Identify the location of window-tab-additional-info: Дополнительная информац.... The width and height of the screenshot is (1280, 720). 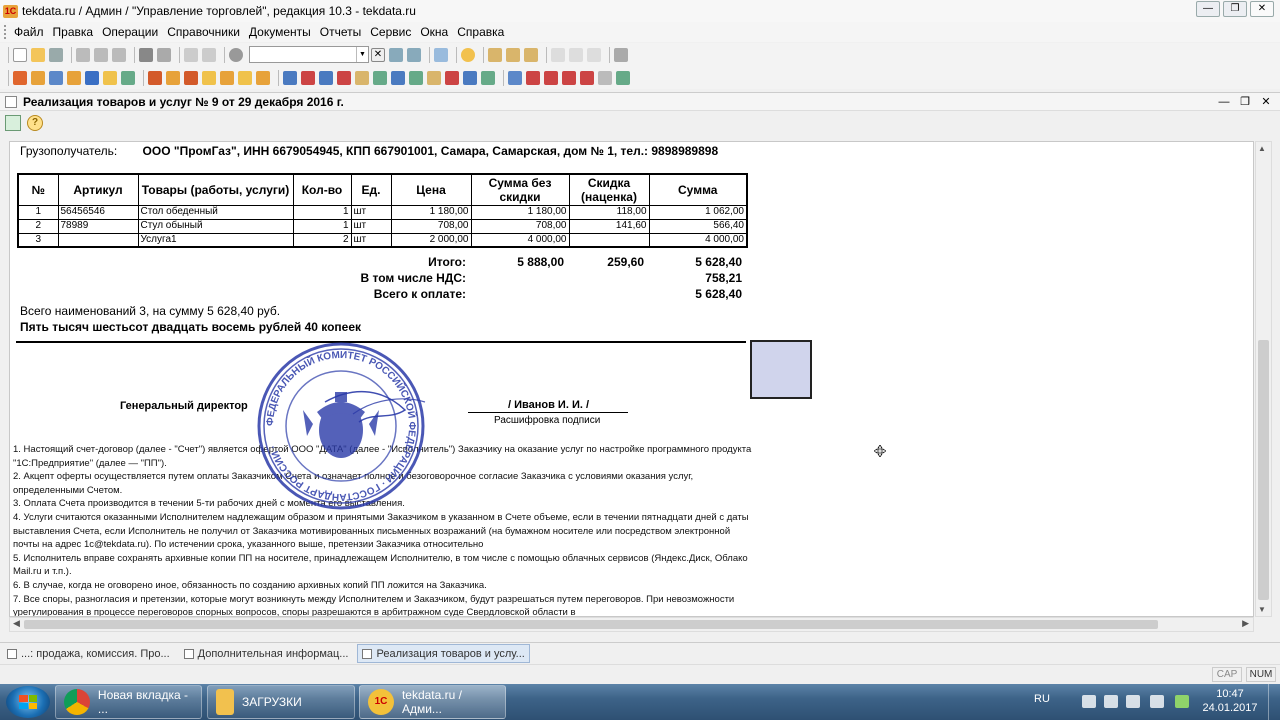
(266, 653).